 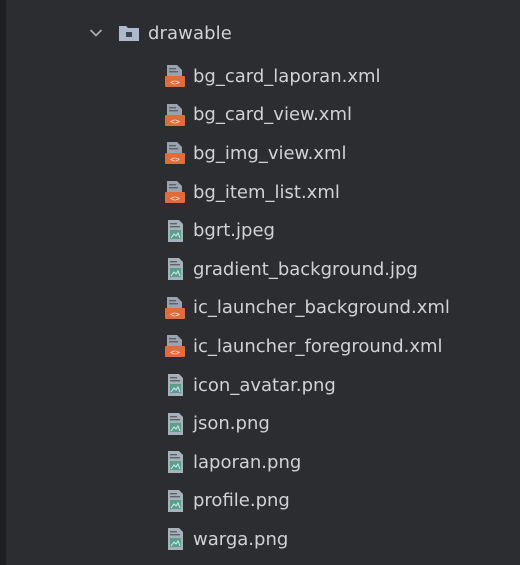 What do you see at coordinates (231, 424) in the screenshot?
I see `file-name: json.png` at bounding box center [231, 424].